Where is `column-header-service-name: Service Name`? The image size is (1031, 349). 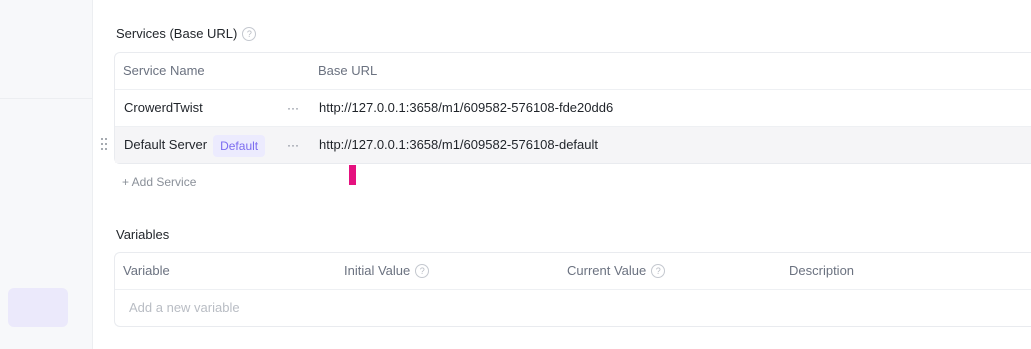 column-header-service-name: Service Name is located at coordinates (164, 70).